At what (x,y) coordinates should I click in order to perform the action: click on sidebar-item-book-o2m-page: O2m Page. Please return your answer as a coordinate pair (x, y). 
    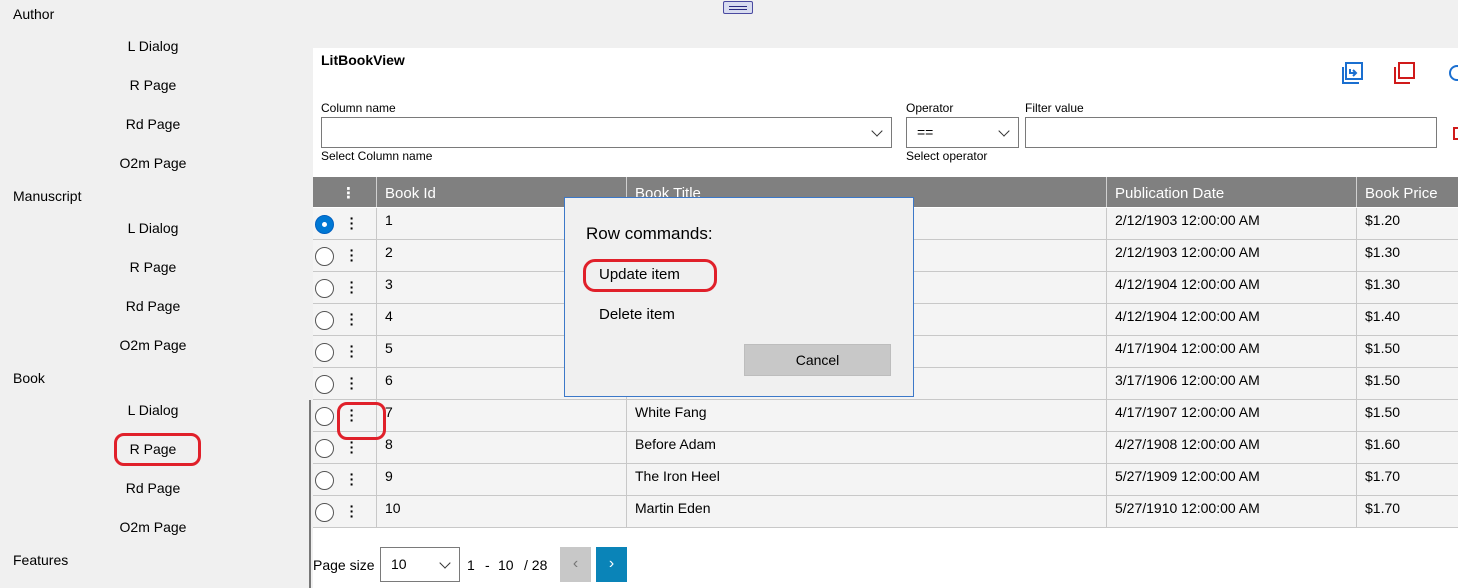
    Looking at the image, I should click on (153, 527).